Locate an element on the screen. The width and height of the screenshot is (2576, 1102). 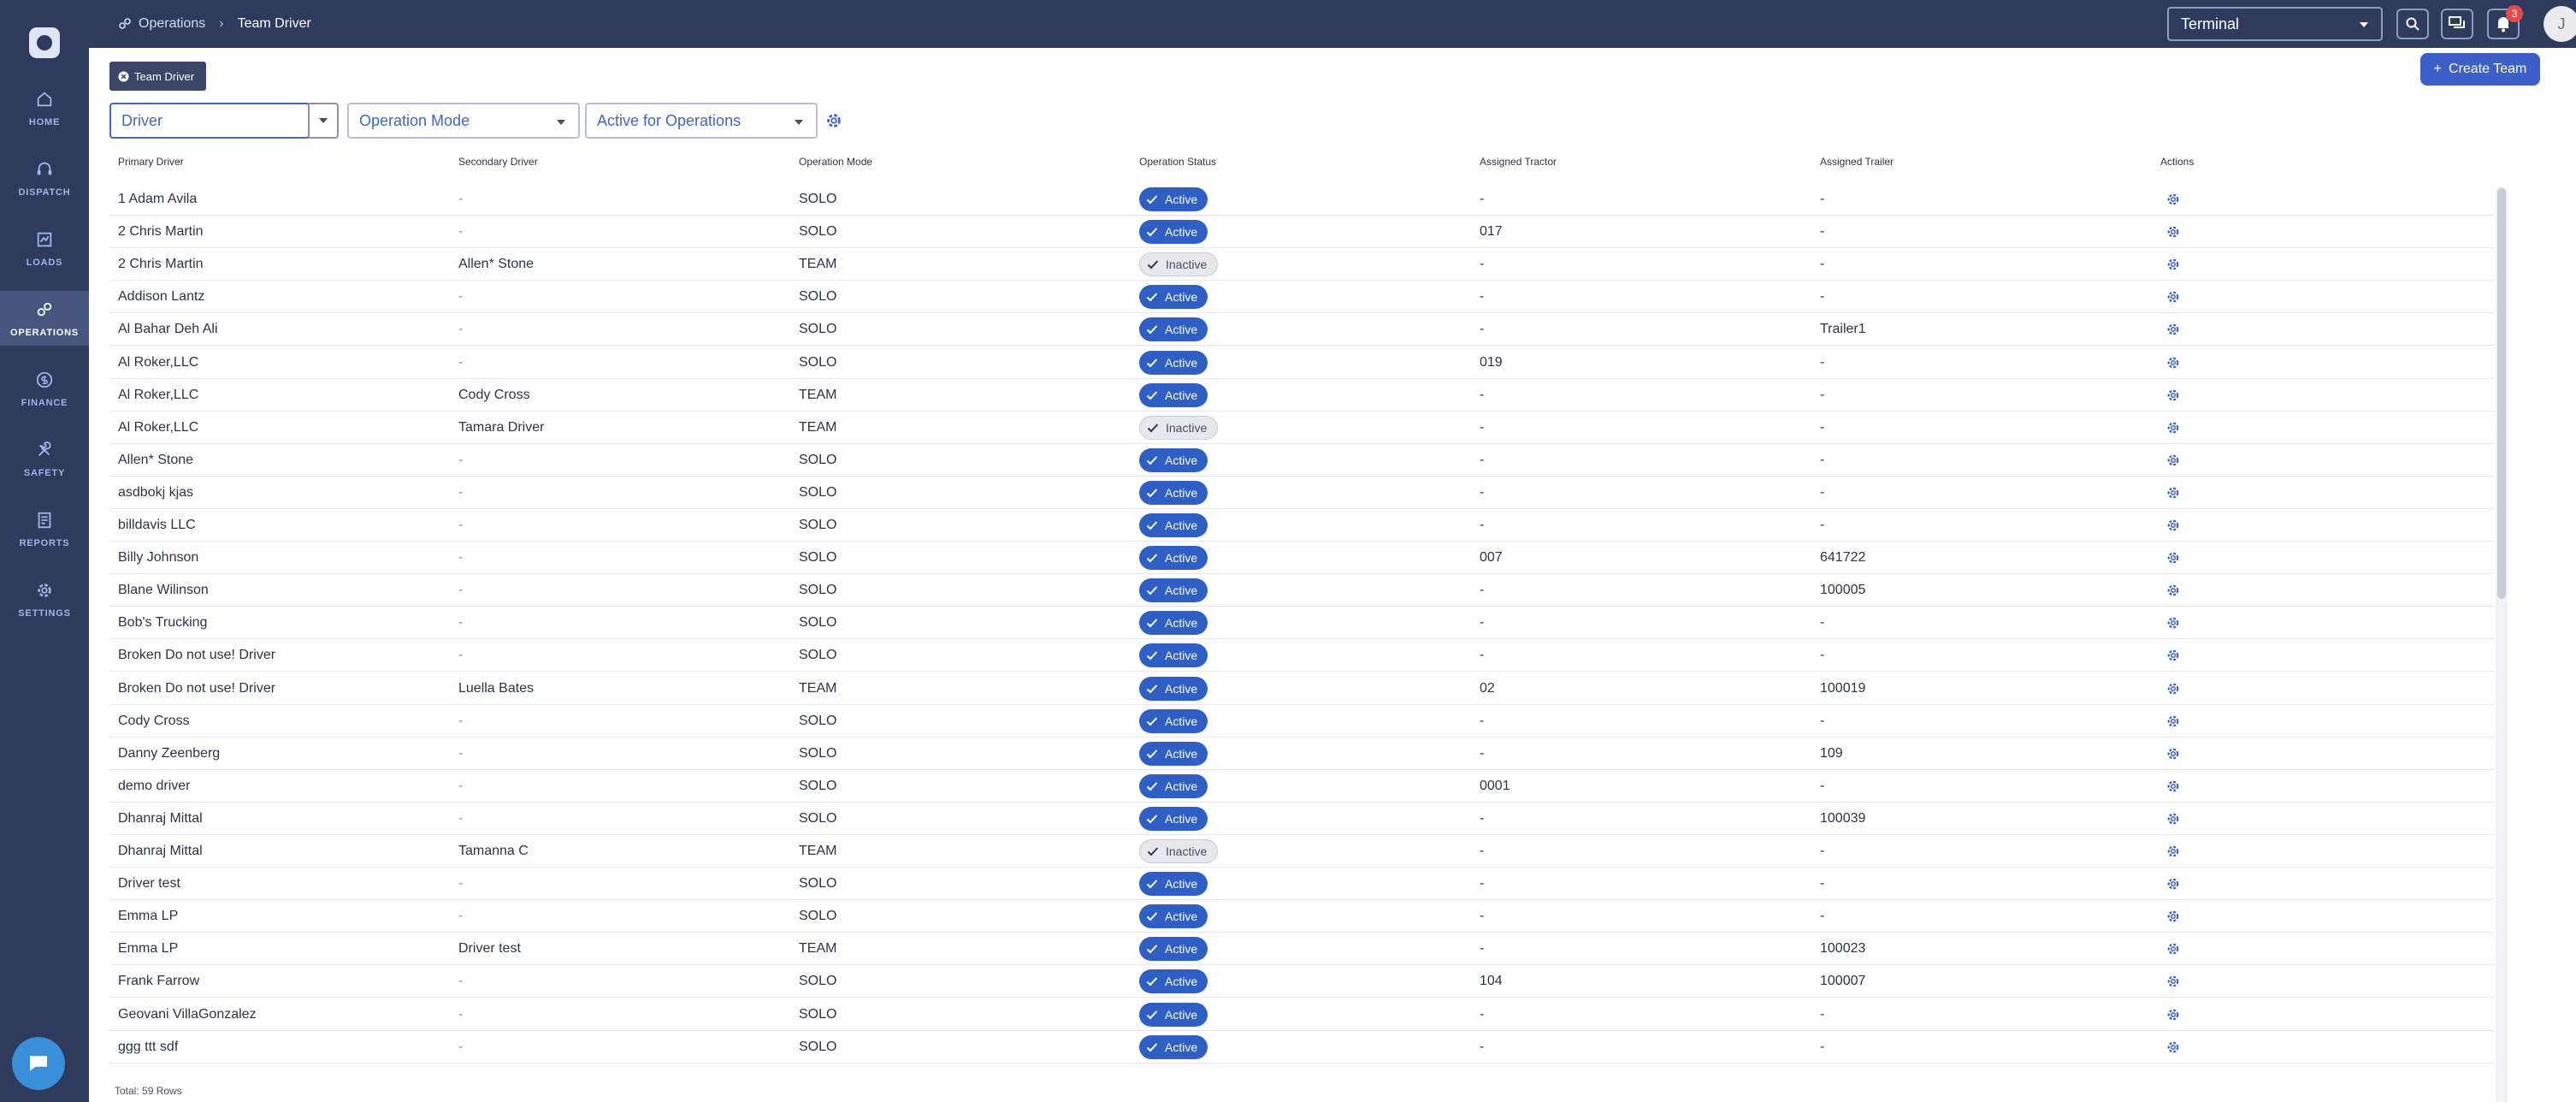
table-row: Frank Farrow - SOLO Active 104 100007 is located at coordinates (1301, 981).